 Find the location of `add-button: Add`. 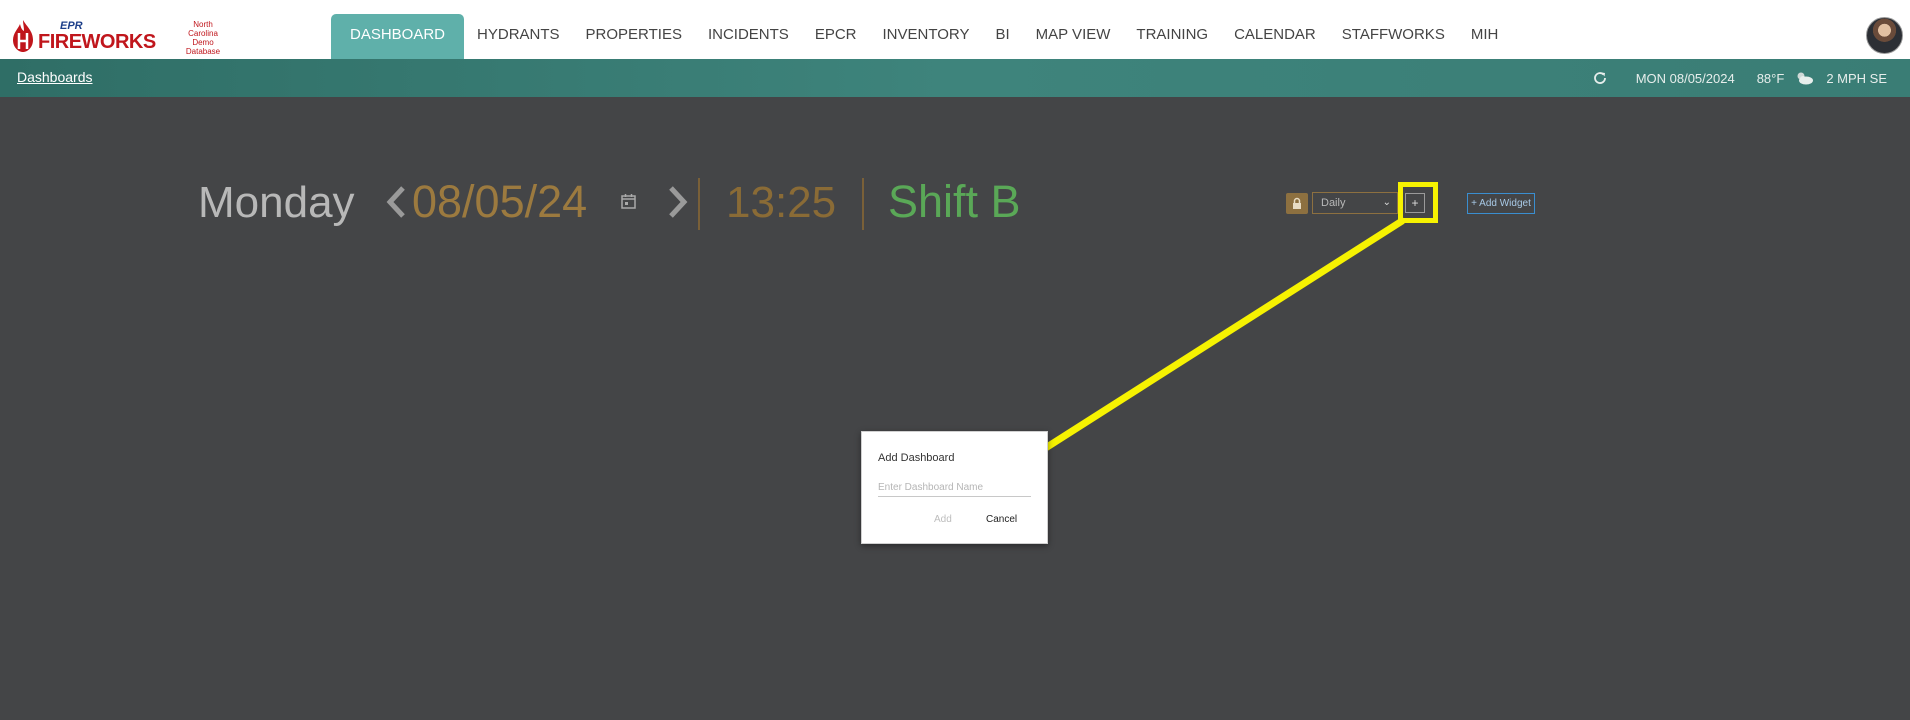

add-button: Add is located at coordinates (943, 519).